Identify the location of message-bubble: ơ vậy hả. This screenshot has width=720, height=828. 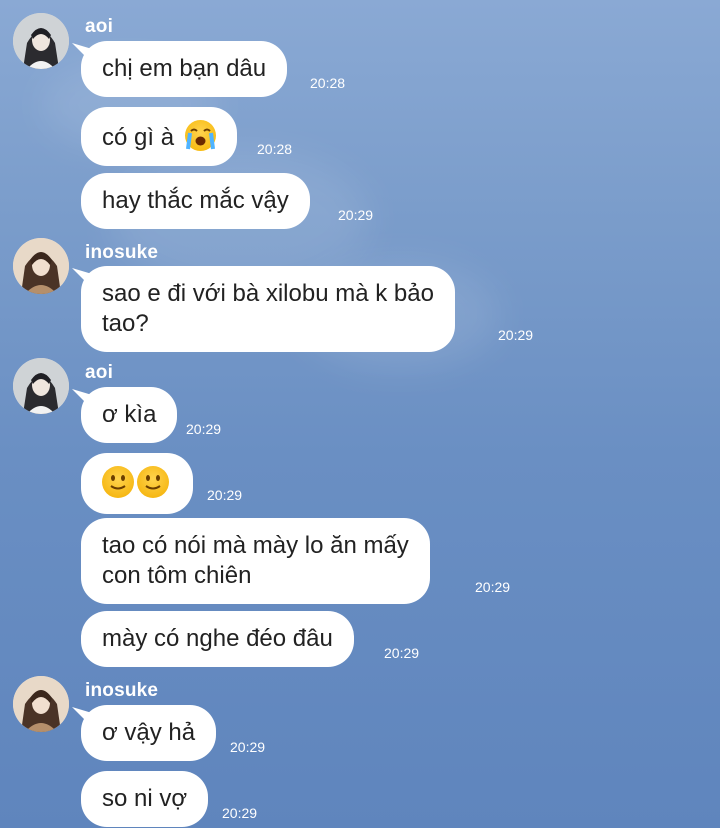
(149, 733).